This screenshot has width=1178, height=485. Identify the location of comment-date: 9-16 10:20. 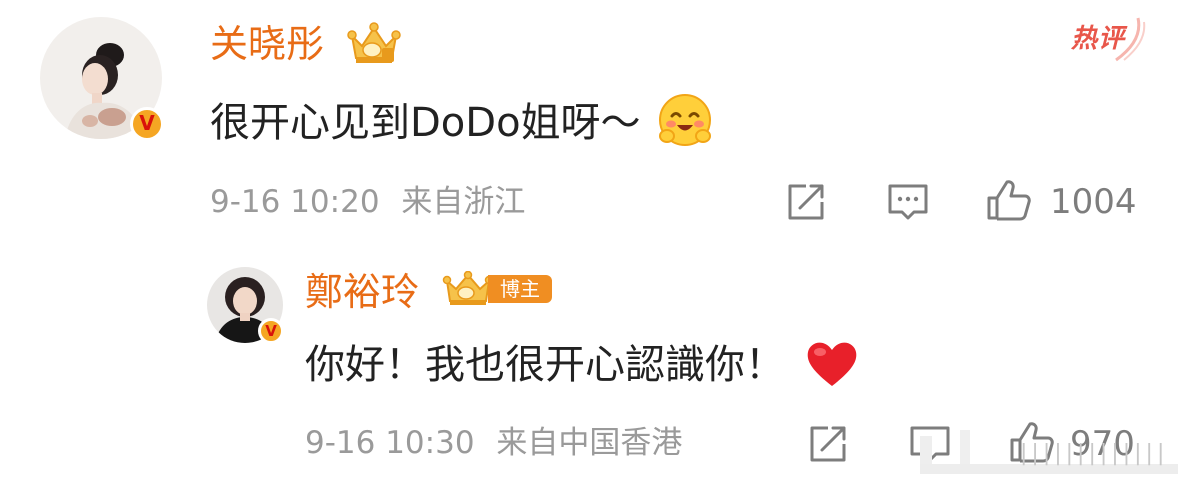
(295, 202).